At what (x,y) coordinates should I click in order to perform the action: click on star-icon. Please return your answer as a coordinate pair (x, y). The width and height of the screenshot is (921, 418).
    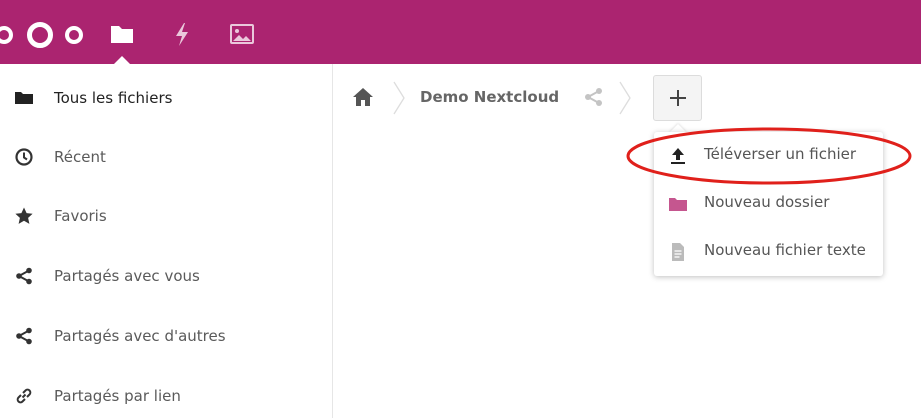
    Looking at the image, I should click on (24, 215).